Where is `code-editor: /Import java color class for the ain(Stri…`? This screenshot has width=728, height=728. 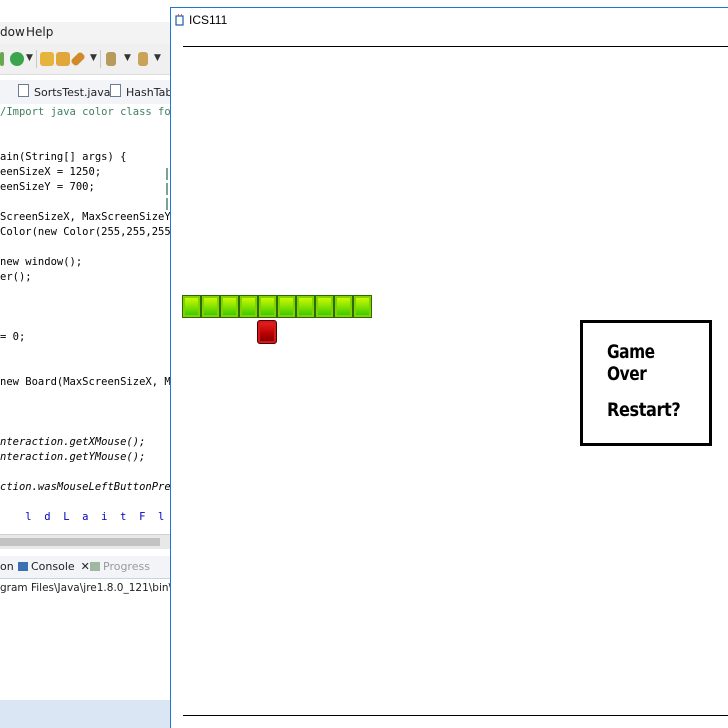 code-editor: /Import java color class for the ain(Stri… is located at coordinates (86, 319).